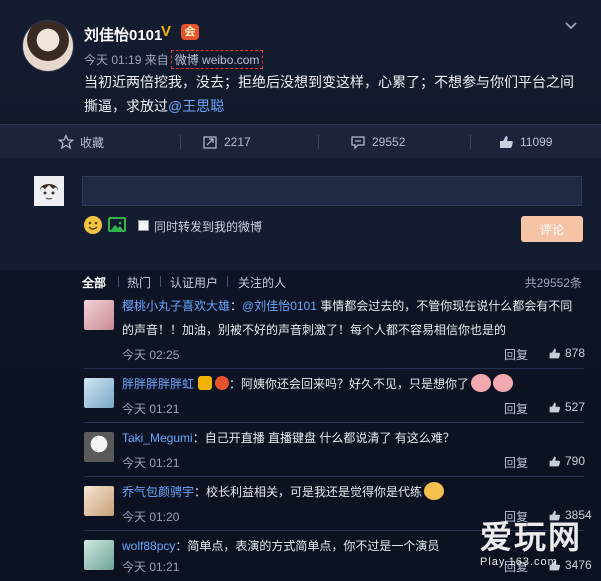 This screenshot has height=581, width=601. I want to click on comment-like-button: 878, so click(566, 353).